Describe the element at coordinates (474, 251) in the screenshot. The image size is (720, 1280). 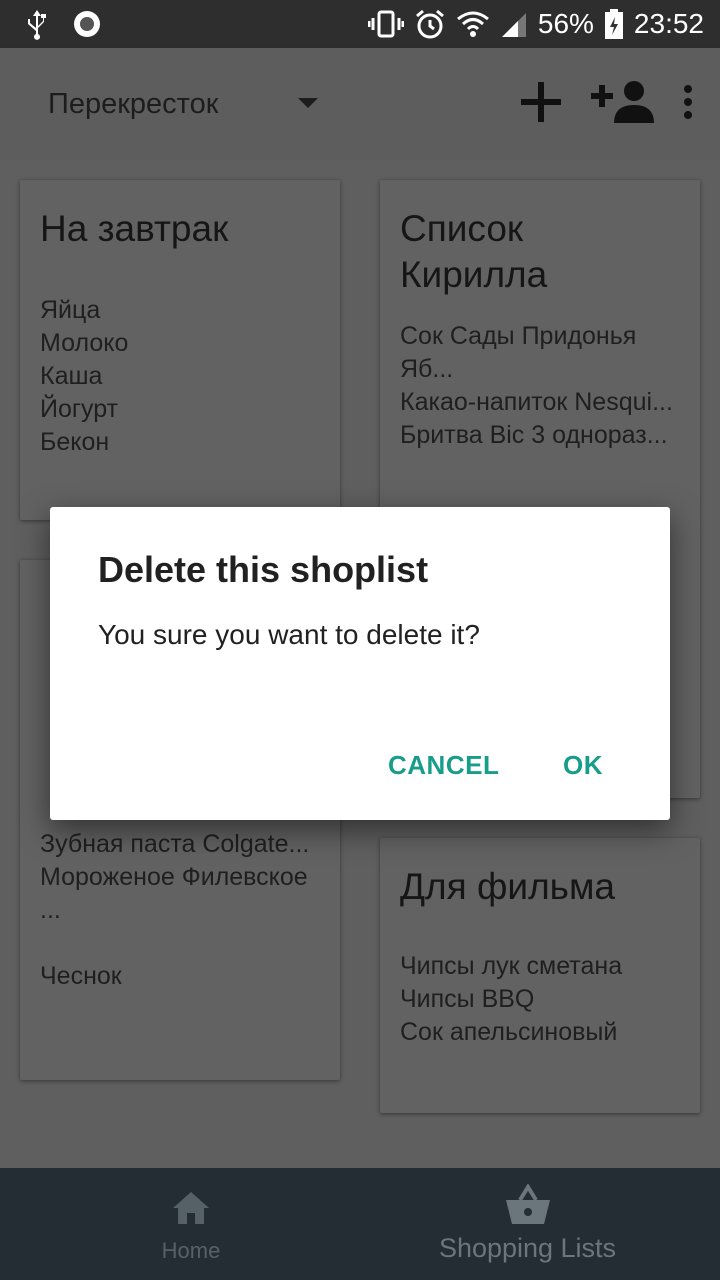
I see `shoplist-title: Список Кирилла` at that location.